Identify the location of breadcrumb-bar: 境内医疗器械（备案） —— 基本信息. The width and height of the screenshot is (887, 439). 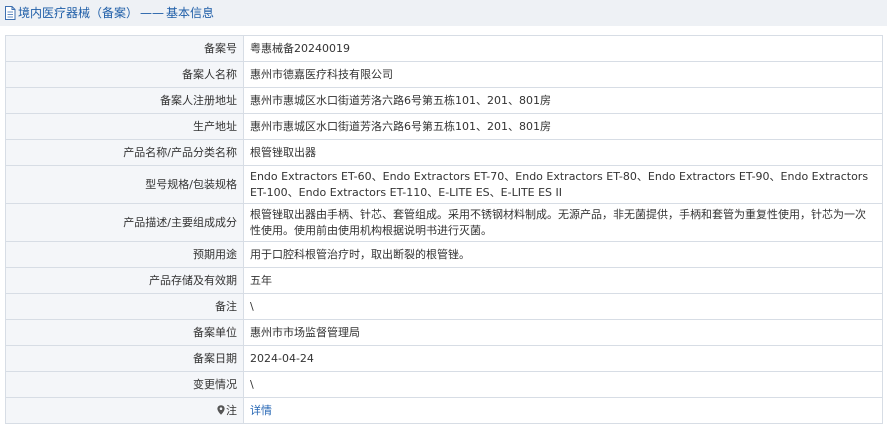
(443, 13).